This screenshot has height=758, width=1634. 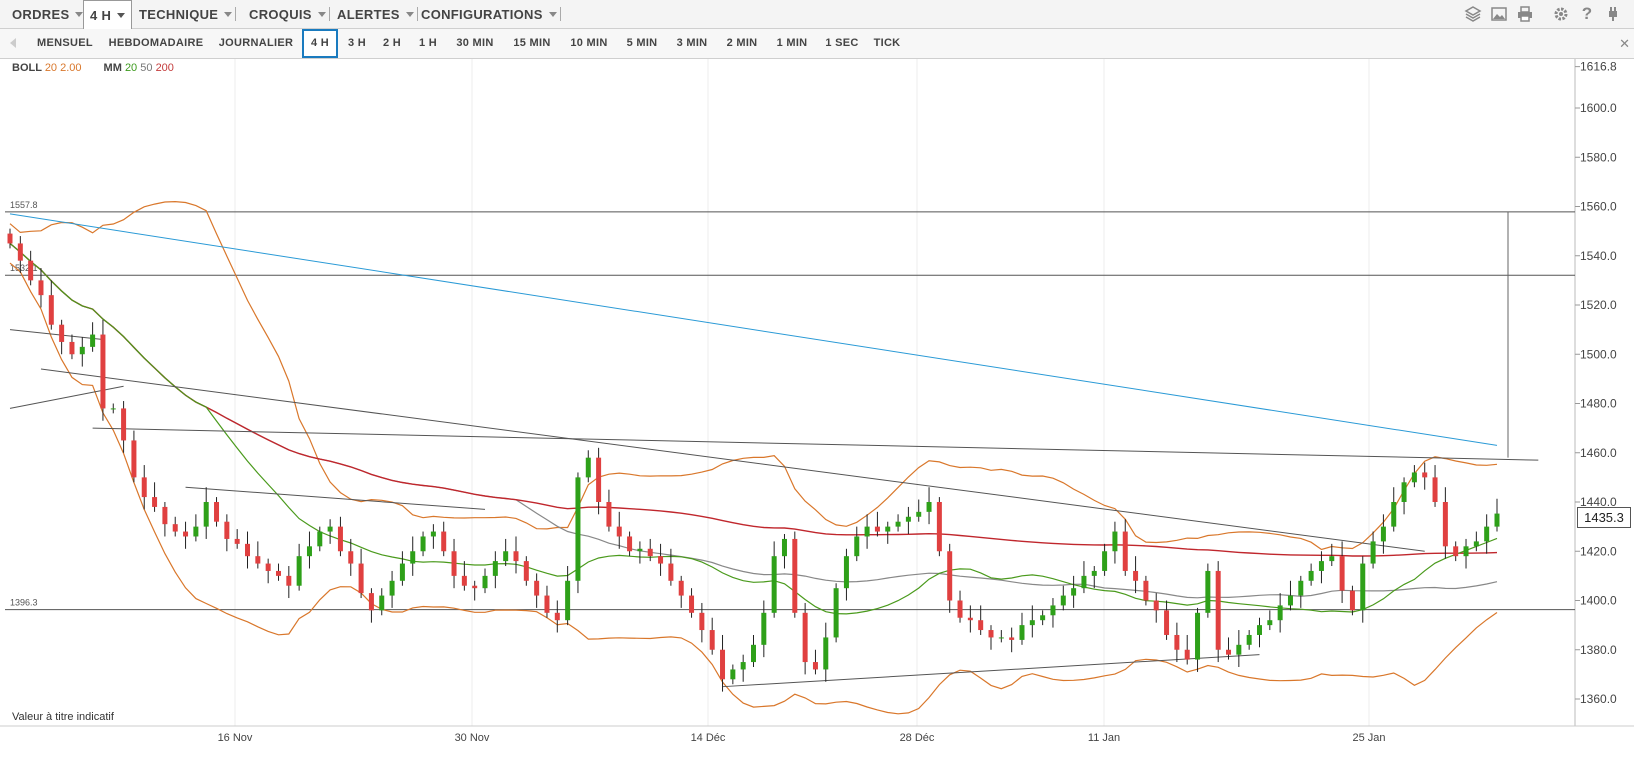 What do you see at coordinates (1525, 14) in the screenshot?
I see `print-icon` at bounding box center [1525, 14].